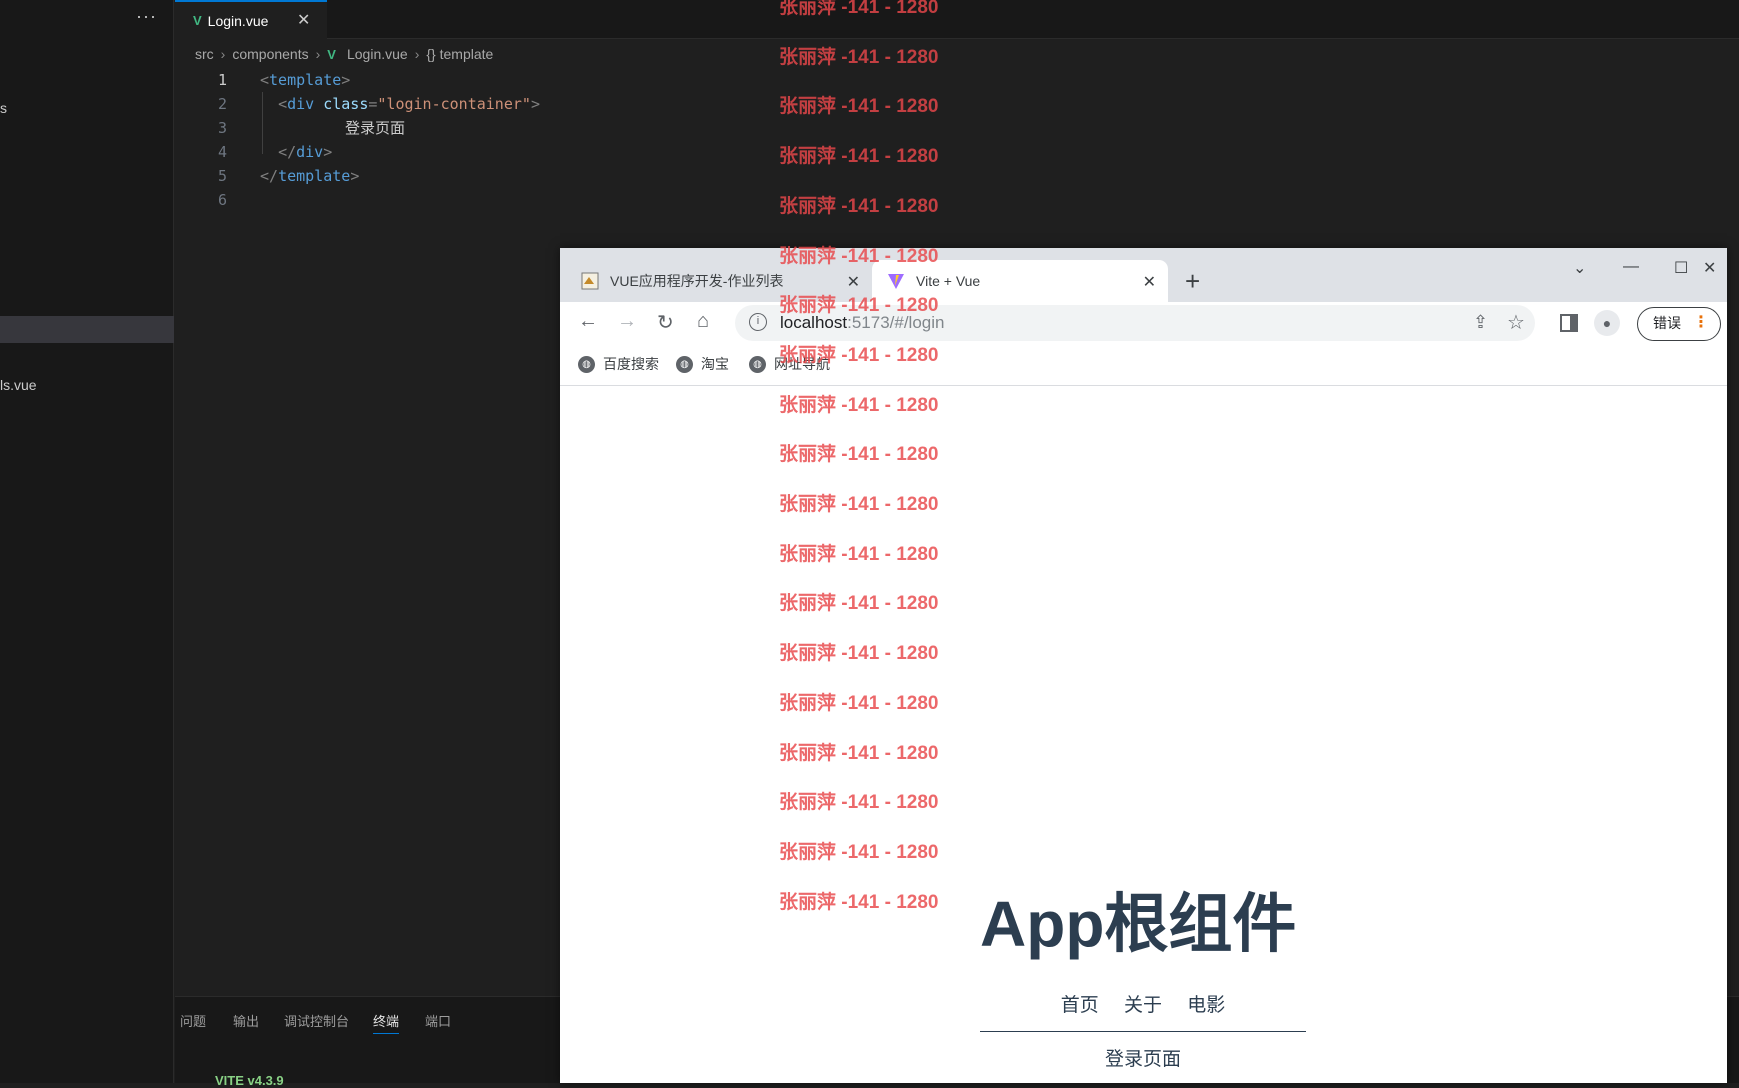 Image resolution: width=1739 pixels, height=1088 pixels. What do you see at coordinates (204, 54) in the screenshot?
I see `breadcrumb-item: src` at bounding box center [204, 54].